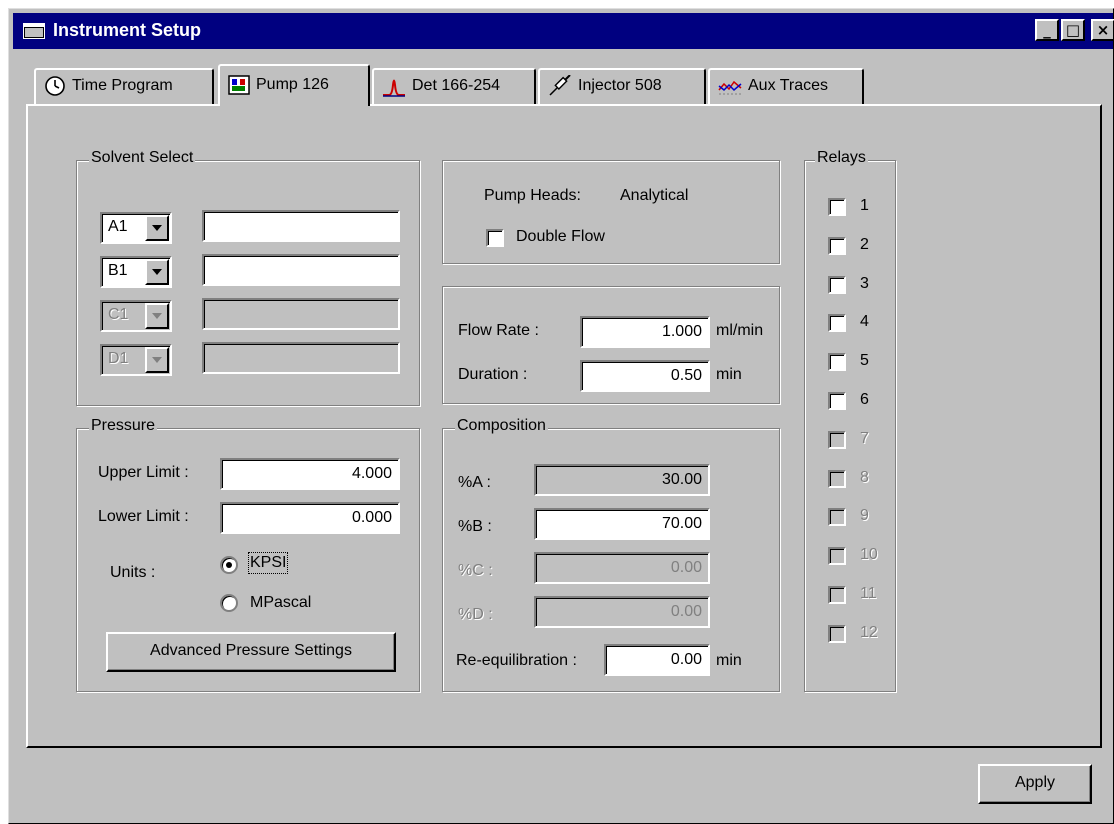 Image resolution: width=1114 pixels, height=824 pixels. I want to click on solvent-a-combo: A1, so click(136, 228).